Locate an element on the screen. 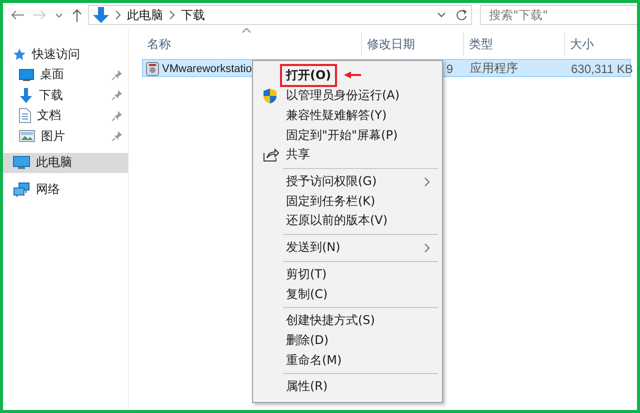 Image resolution: width=640 pixels, height=413 pixels. file-type: 应用程序 is located at coordinates (494, 68).